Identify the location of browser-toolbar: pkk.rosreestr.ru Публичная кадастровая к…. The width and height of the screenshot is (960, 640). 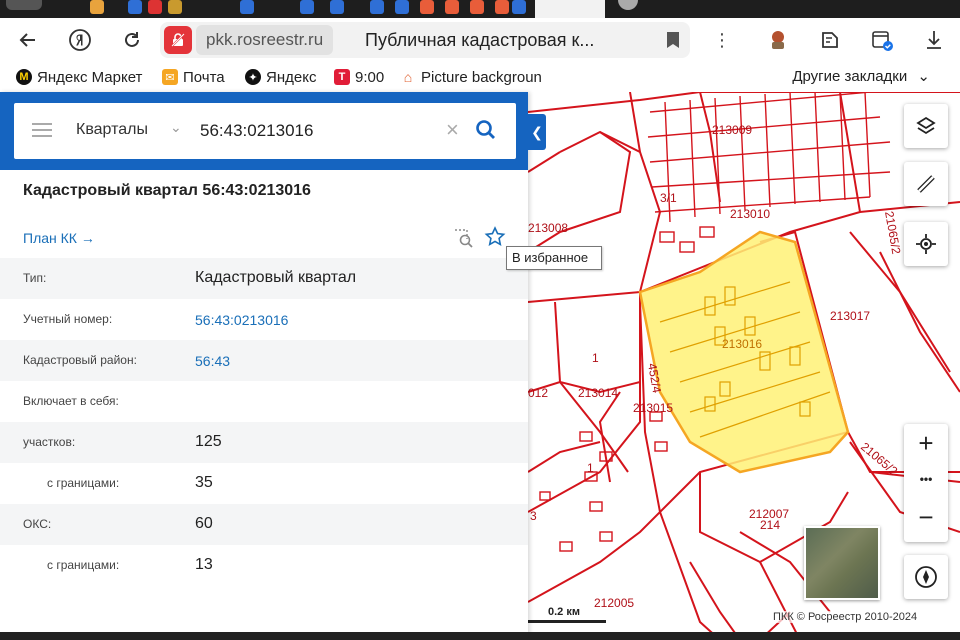
(480, 40).